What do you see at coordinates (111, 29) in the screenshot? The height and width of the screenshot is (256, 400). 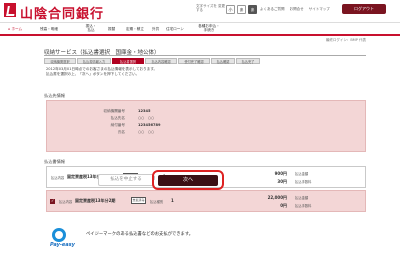 I see `nav-item-furikae: 振替` at bounding box center [111, 29].